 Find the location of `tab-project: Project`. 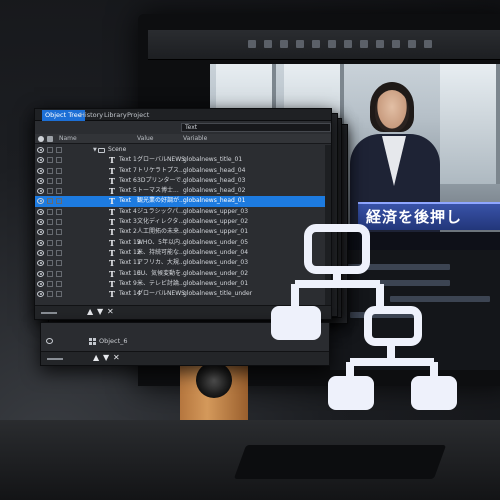

tab-project: Project is located at coordinates (138, 115).